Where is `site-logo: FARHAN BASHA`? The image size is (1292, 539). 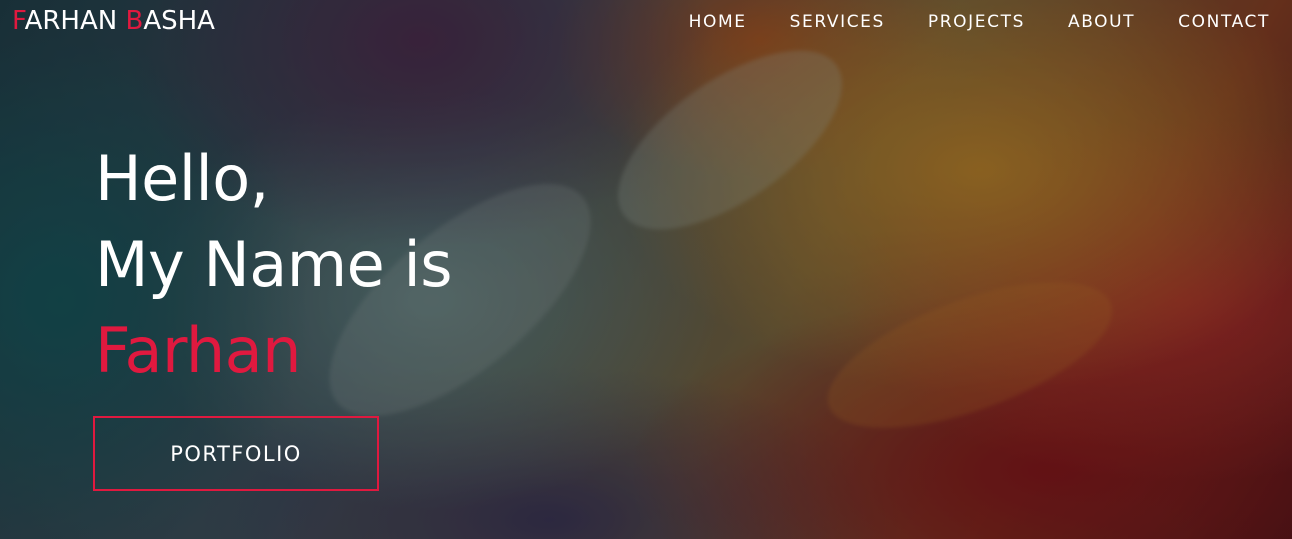
site-logo: FARHAN BASHA is located at coordinates (113, 21).